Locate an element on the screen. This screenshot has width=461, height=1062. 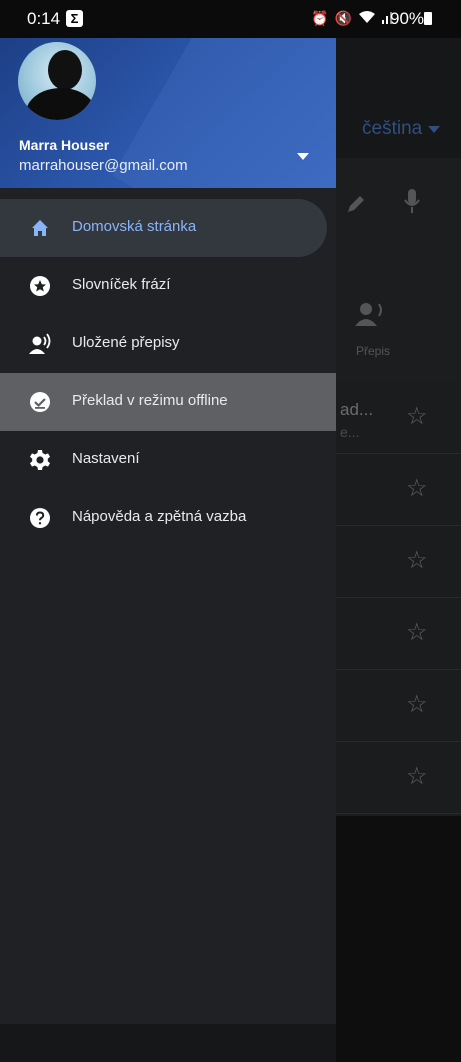
menu-item-label: Nápověda a zpětná vazba is located at coordinates (159, 516).